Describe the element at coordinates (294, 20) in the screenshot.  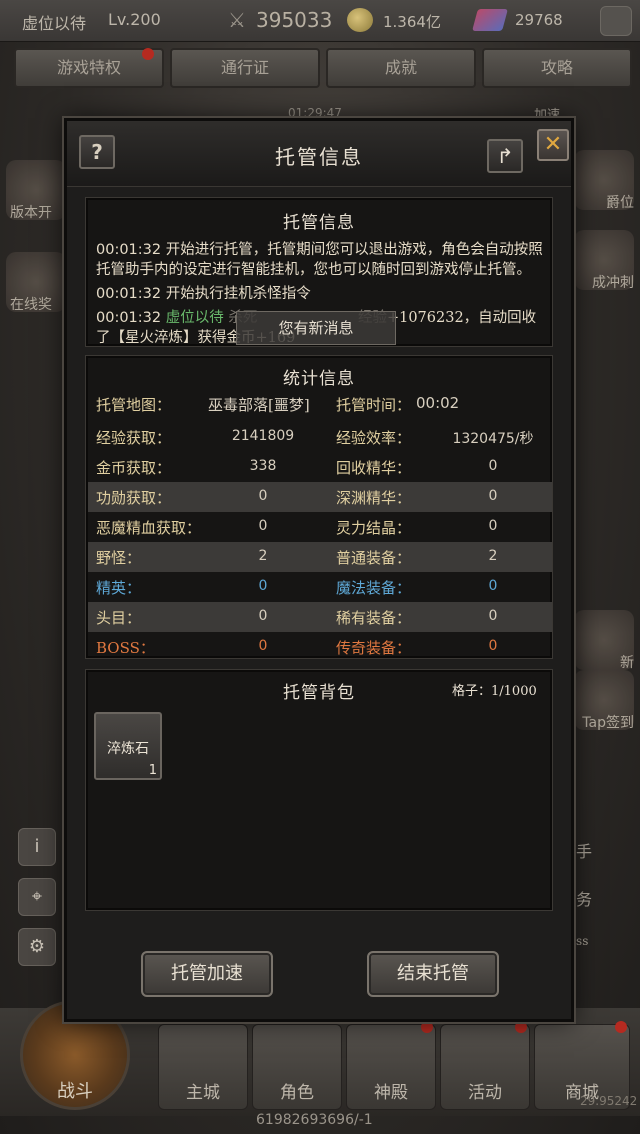
I see `combat-power: 395033` at that location.